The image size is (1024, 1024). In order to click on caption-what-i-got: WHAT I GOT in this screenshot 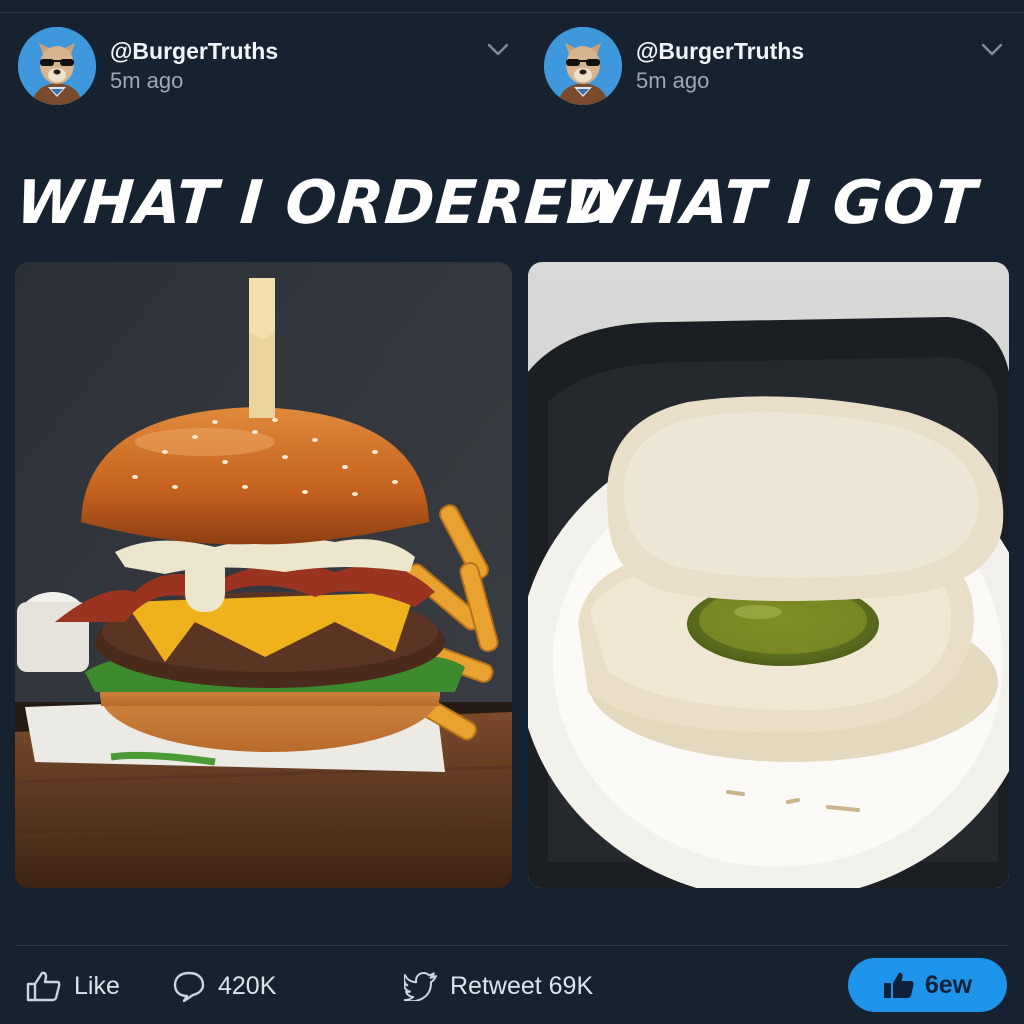, I will do `click(770, 203)`.